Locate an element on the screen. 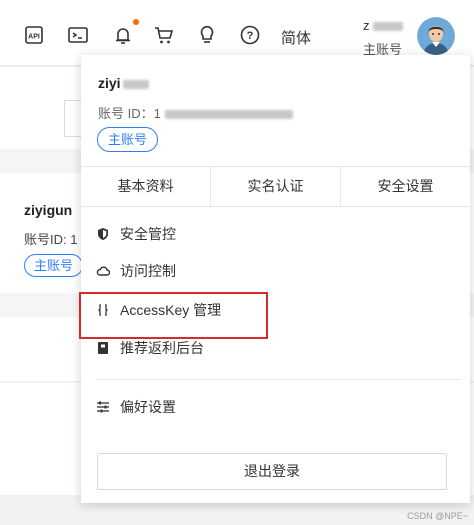  sliders-icon is located at coordinates (103, 407).